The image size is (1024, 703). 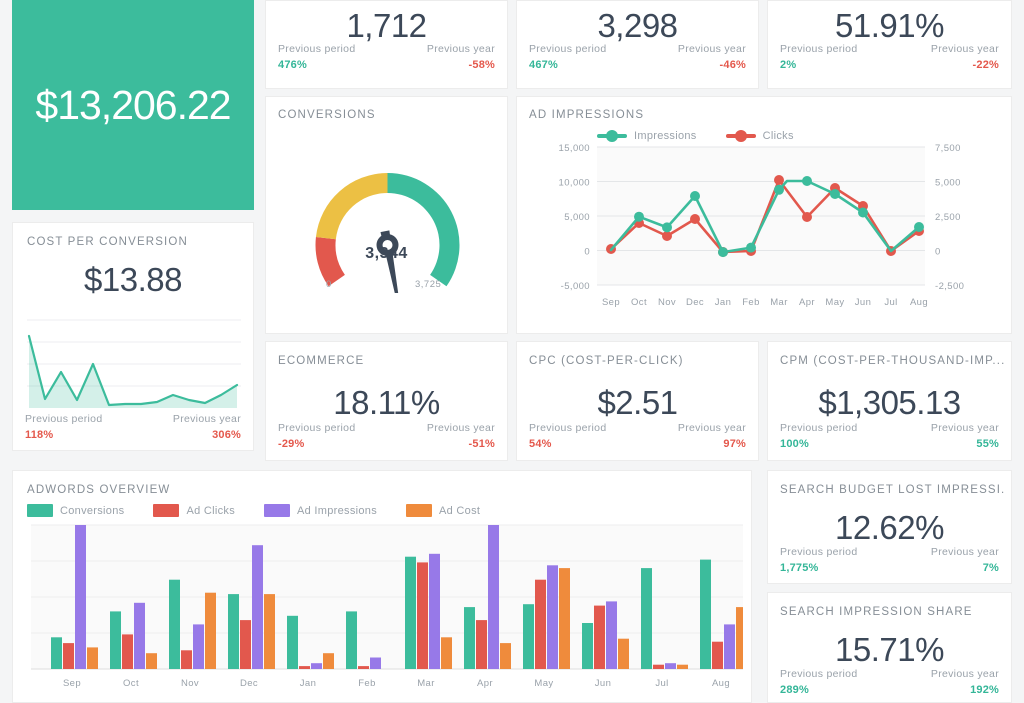 What do you see at coordinates (568, 428) in the screenshot?
I see `cpc-prev-period-label: Previous period` at bounding box center [568, 428].